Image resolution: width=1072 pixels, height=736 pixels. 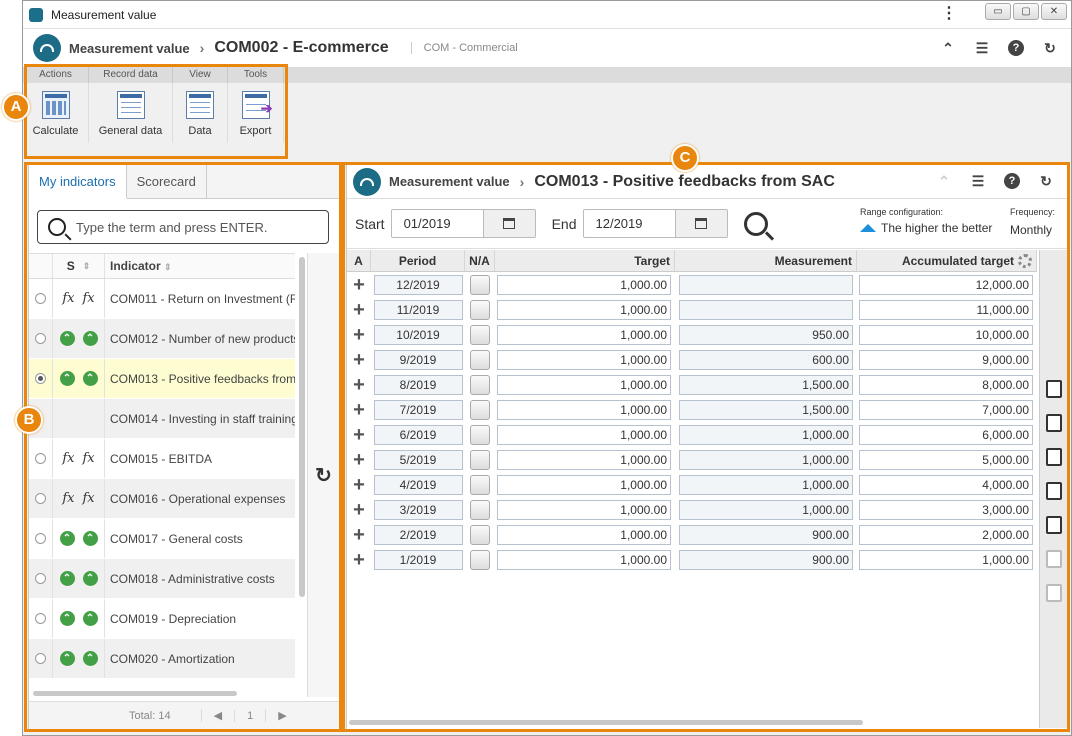 What do you see at coordinates (162, 299) in the screenshot?
I see `table-row: fx fx COM011 - Return on Investment (ROI)` at bounding box center [162, 299].